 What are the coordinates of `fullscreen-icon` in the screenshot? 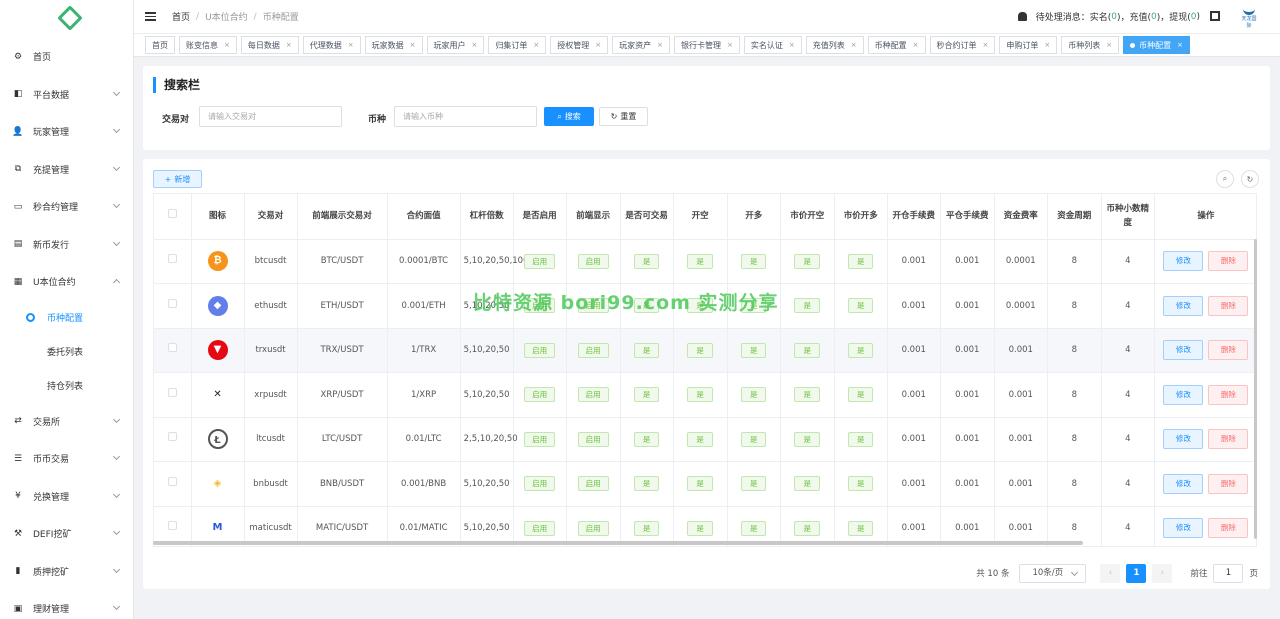 It's located at (1215, 16).